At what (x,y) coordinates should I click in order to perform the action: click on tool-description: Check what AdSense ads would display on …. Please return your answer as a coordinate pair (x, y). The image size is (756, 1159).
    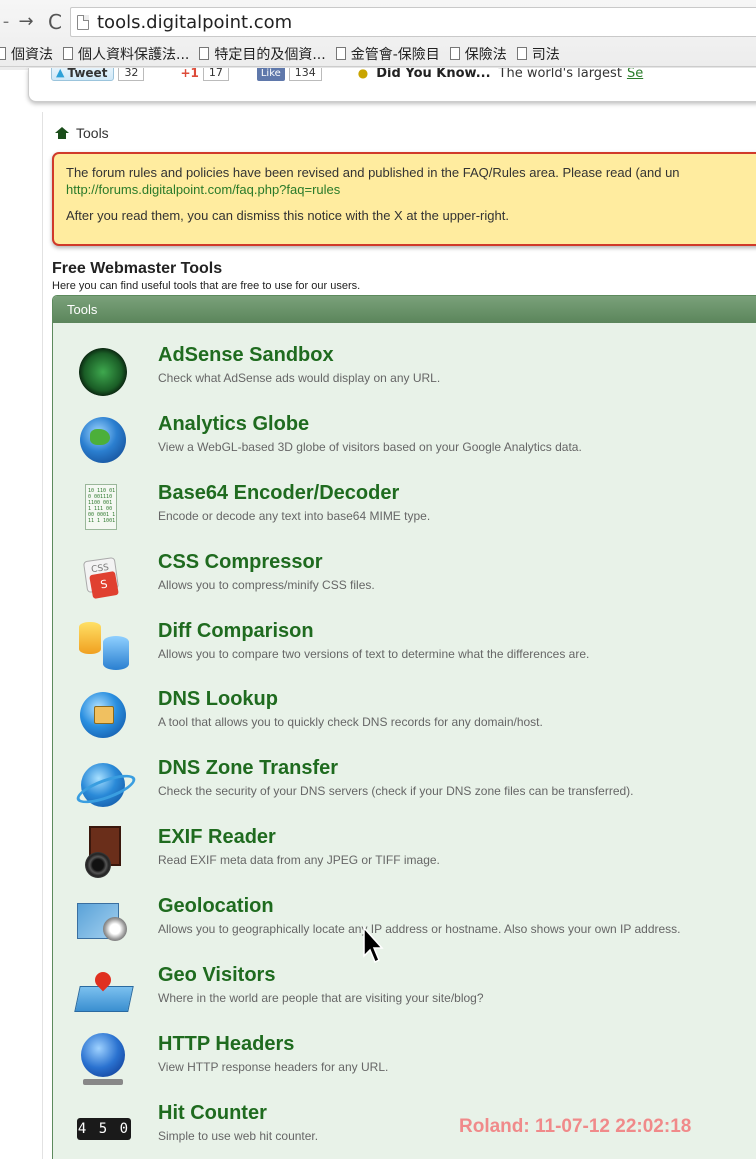
    Looking at the image, I should click on (299, 378).